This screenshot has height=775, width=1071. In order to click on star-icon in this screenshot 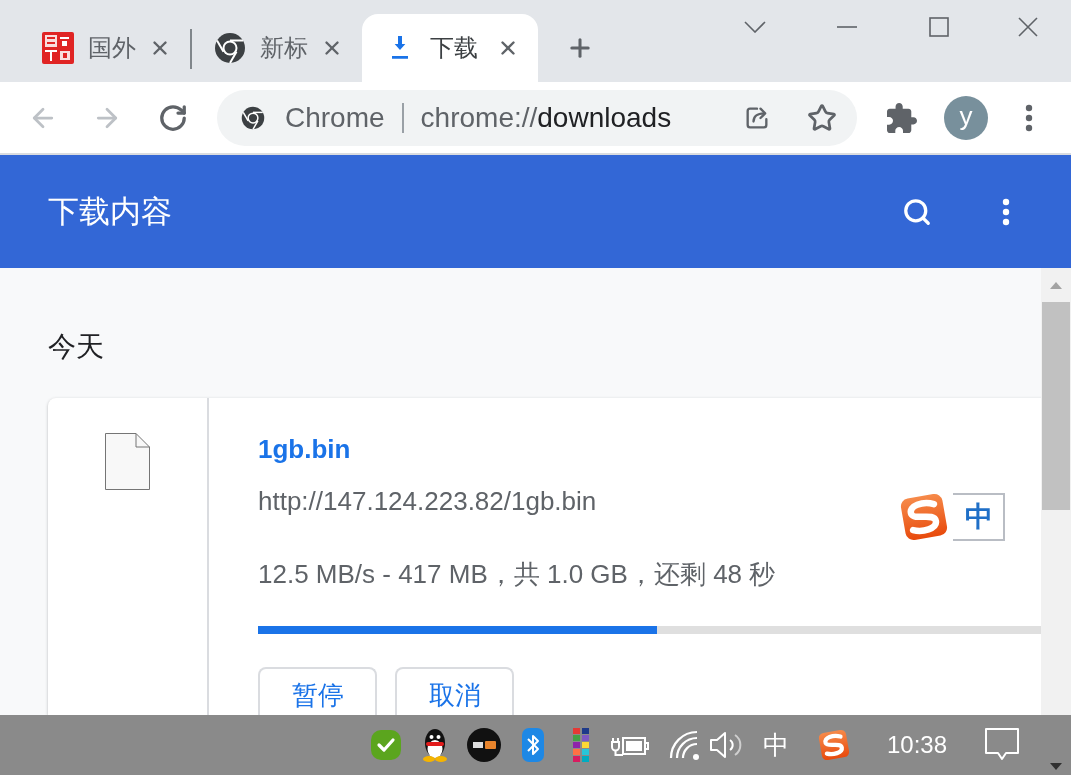, I will do `click(822, 117)`.